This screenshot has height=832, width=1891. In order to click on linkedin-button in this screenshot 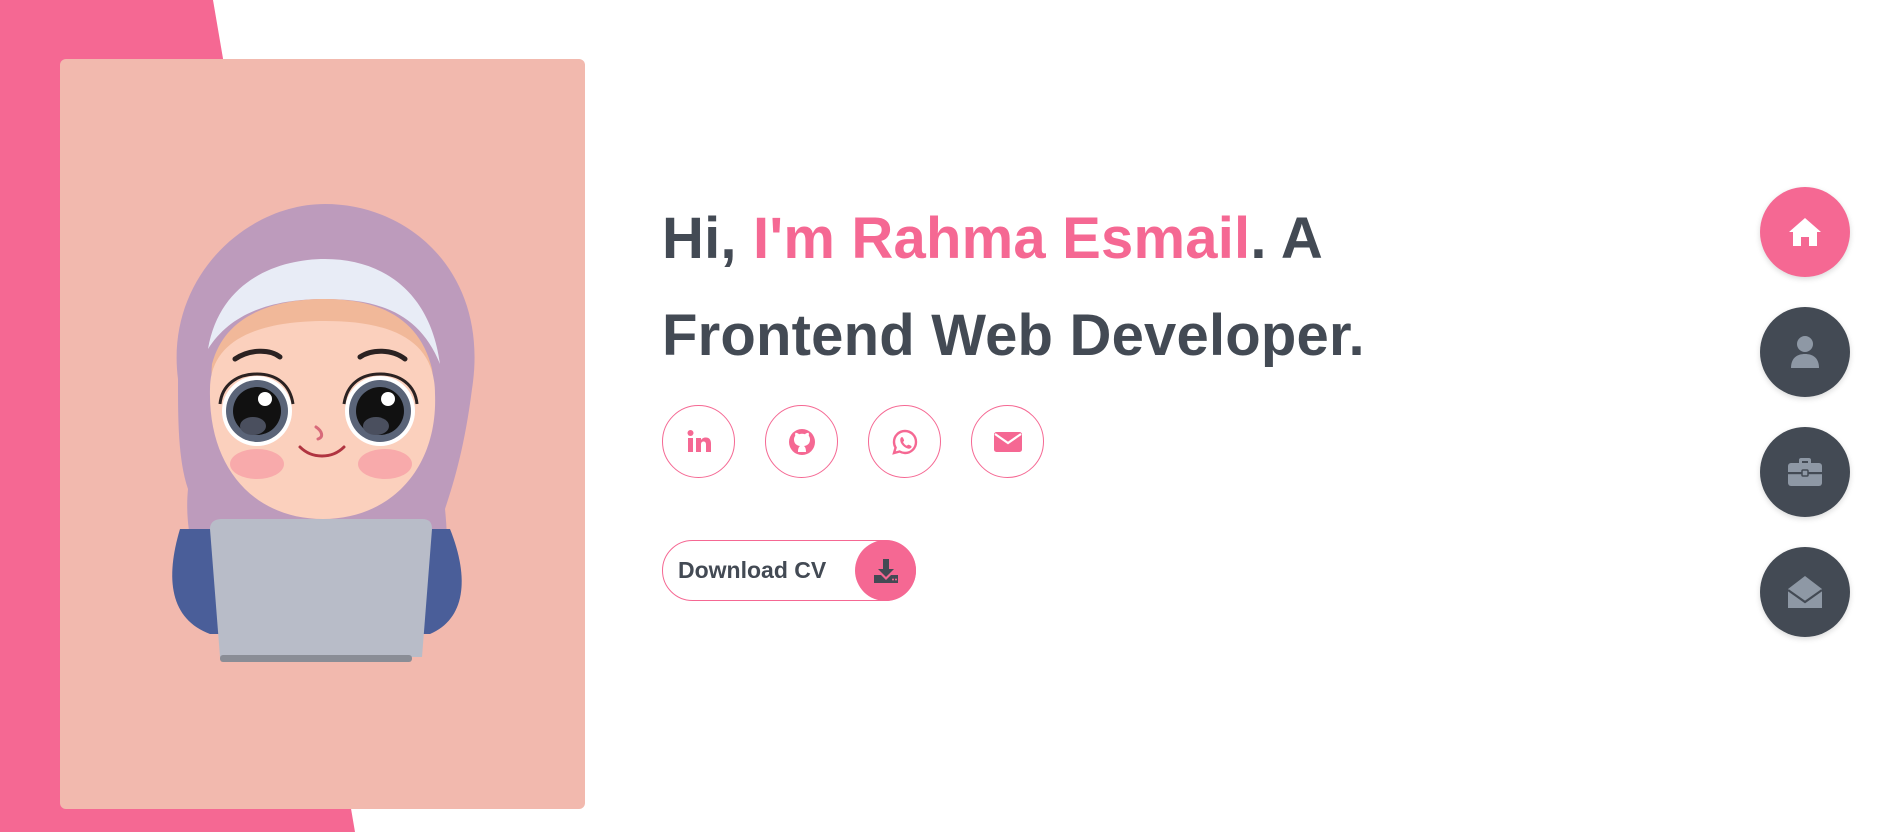, I will do `click(698, 441)`.